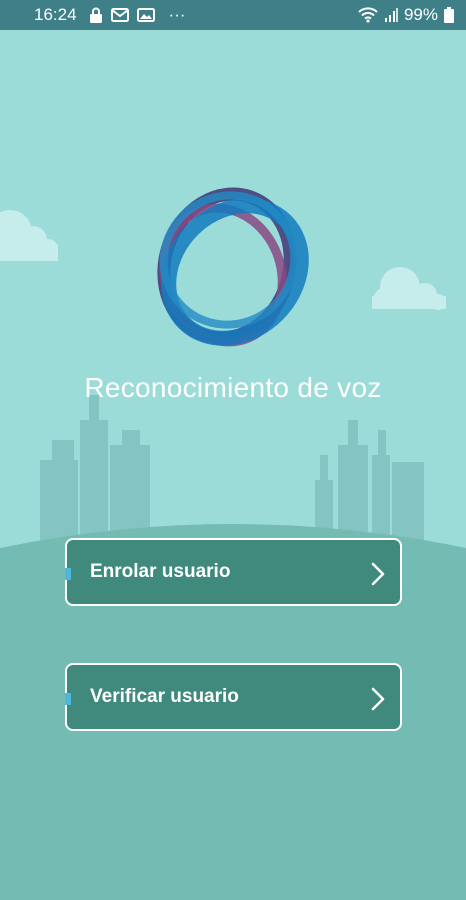 This screenshot has height=900, width=466. I want to click on cloud-right, so click(409, 288).